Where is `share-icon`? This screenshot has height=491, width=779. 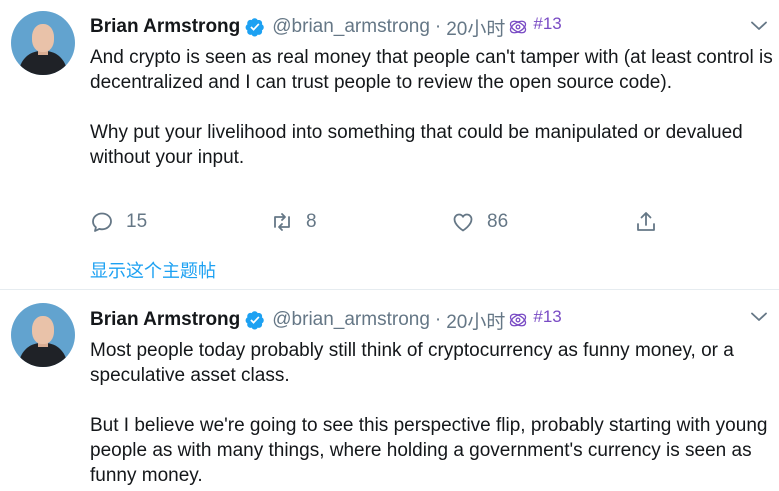
share-icon is located at coordinates (646, 221).